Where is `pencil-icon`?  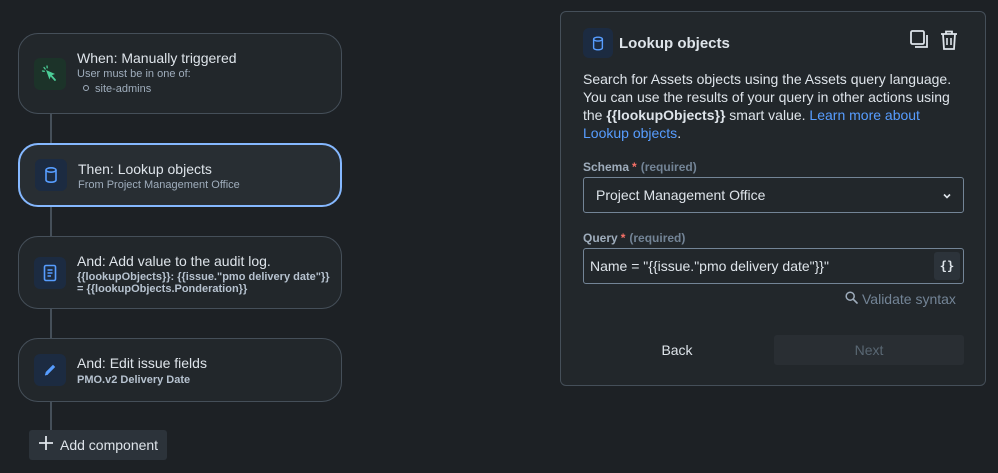 pencil-icon is located at coordinates (50, 370).